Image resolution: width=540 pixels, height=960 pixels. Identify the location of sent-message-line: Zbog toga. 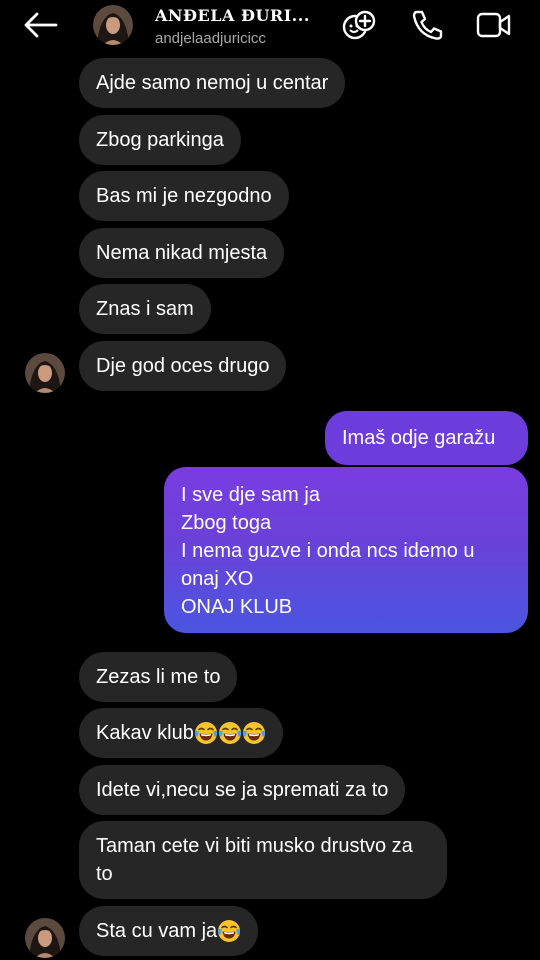
(226, 523).